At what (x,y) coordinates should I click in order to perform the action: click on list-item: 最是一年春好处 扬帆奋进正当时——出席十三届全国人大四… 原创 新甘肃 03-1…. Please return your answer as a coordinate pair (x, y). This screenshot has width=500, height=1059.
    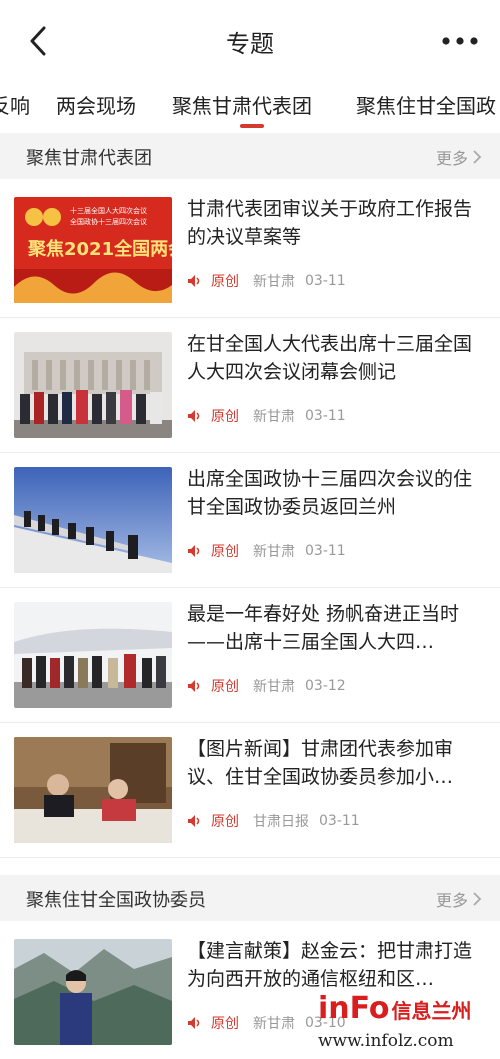
    Looking at the image, I should click on (250, 655).